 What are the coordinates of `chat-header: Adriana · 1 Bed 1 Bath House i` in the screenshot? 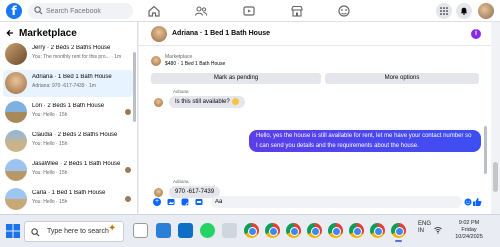 It's located at (315, 34).